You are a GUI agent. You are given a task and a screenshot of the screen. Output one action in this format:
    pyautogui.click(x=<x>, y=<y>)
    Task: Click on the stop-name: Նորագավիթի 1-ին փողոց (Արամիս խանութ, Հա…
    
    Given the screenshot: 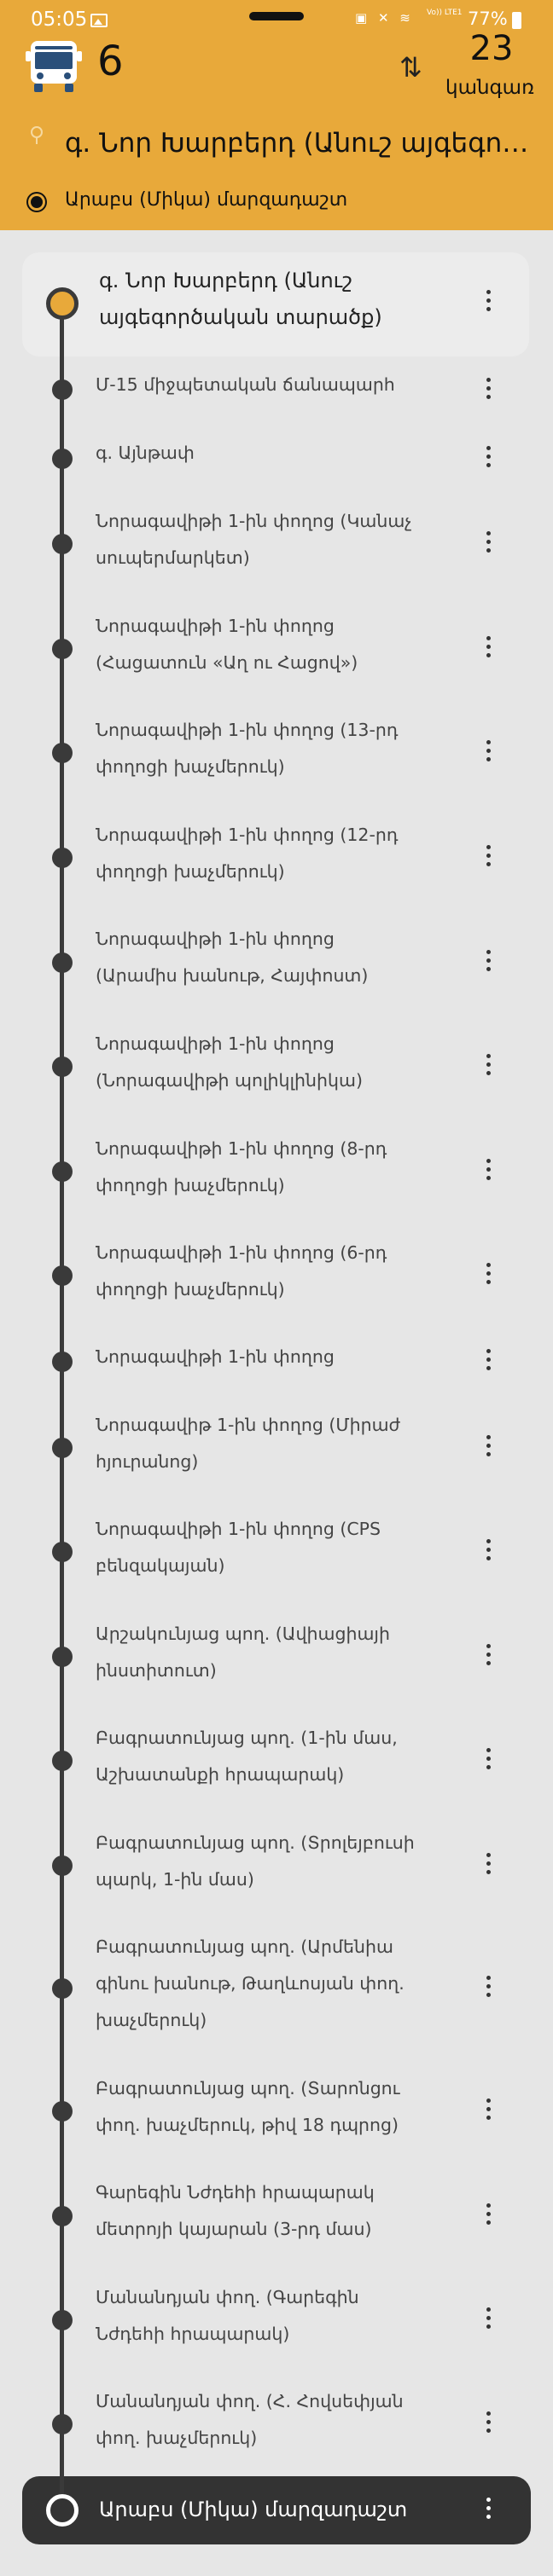 What is the action you would take?
    pyautogui.click(x=232, y=957)
    